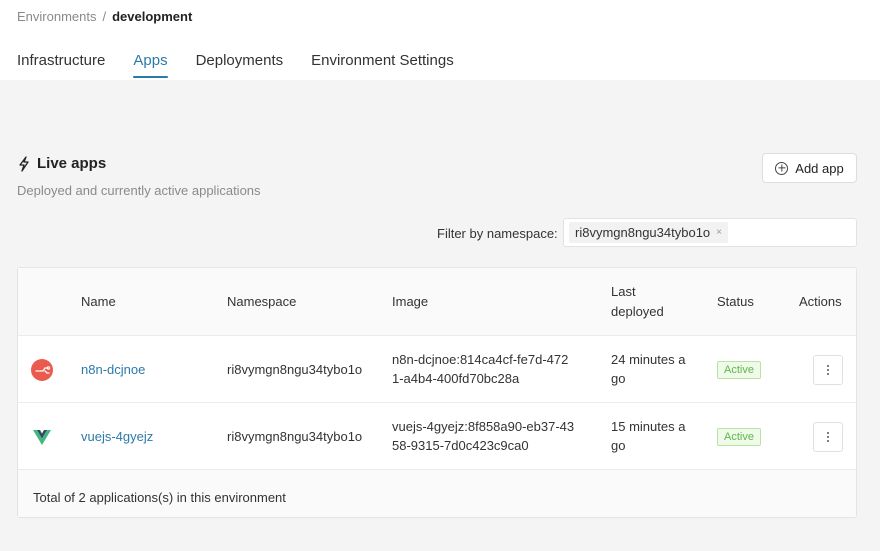 Image resolution: width=880 pixels, height=551 pixels. Describe the element at coordinates (820, 301) in the screenshot. I see `column-actions: Actions` at that location.